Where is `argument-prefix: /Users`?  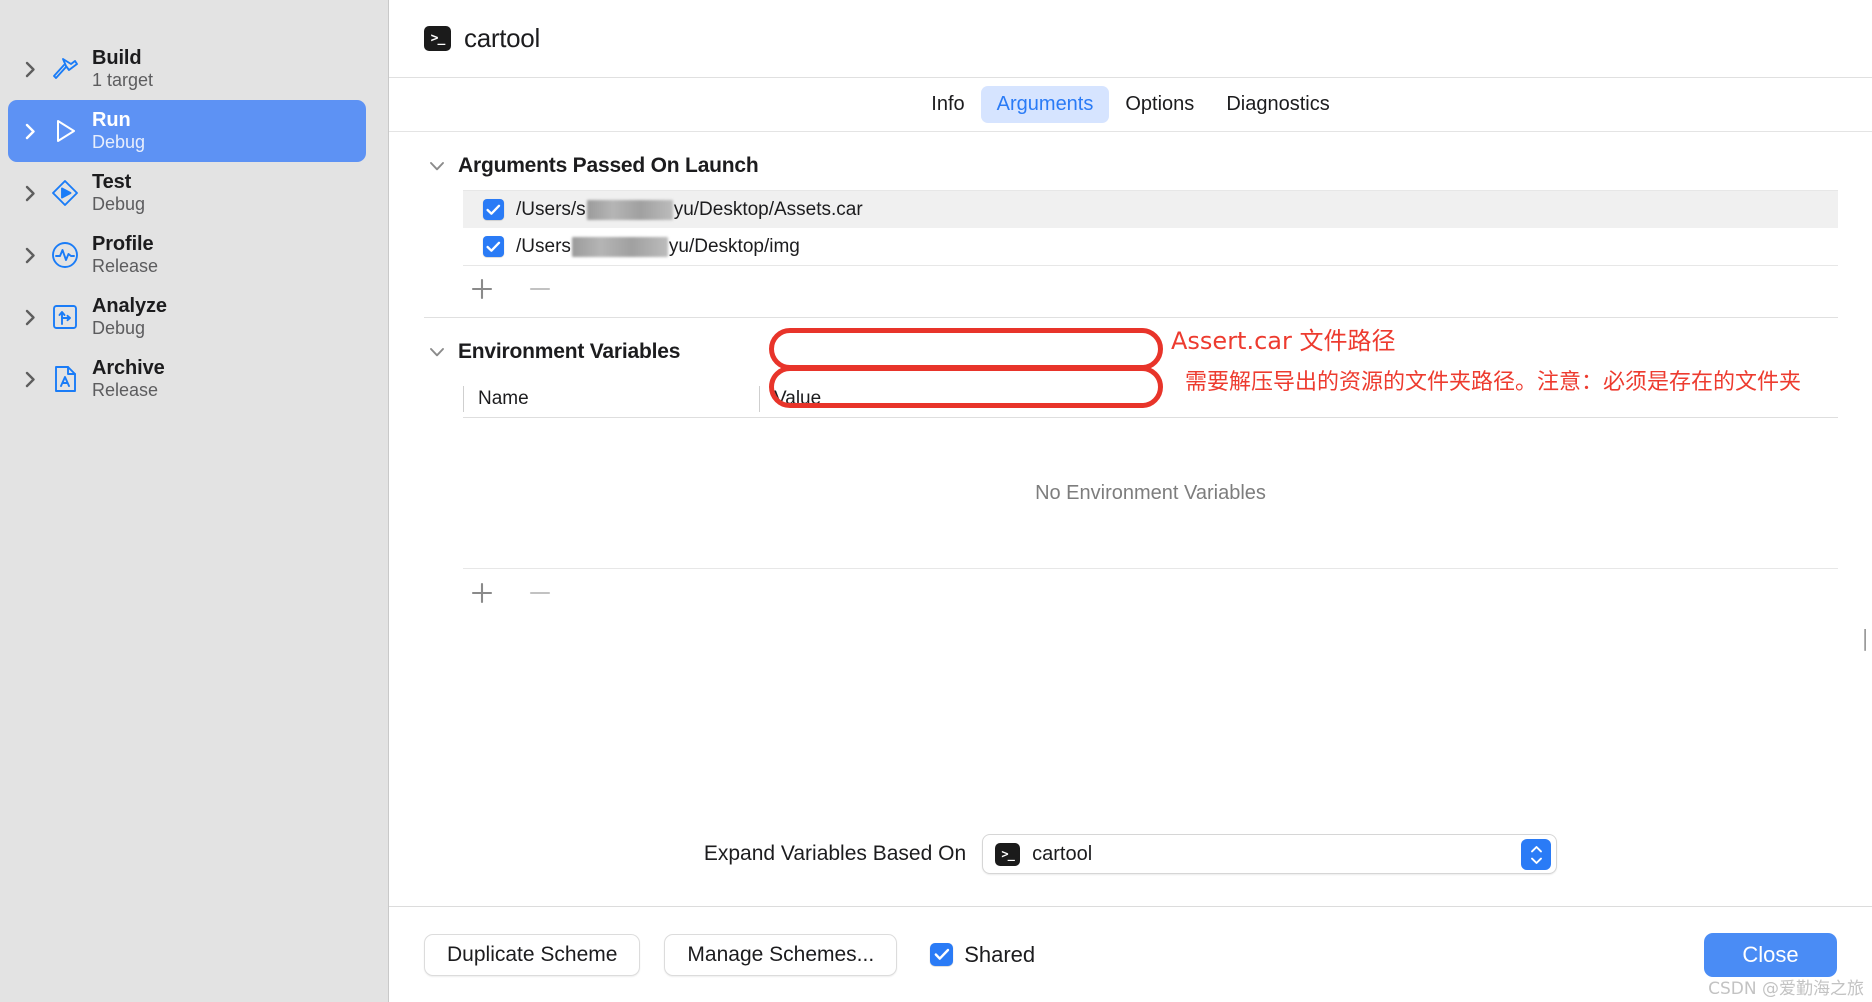 argument-prefix: /Users is located at coordinates (543, 246).